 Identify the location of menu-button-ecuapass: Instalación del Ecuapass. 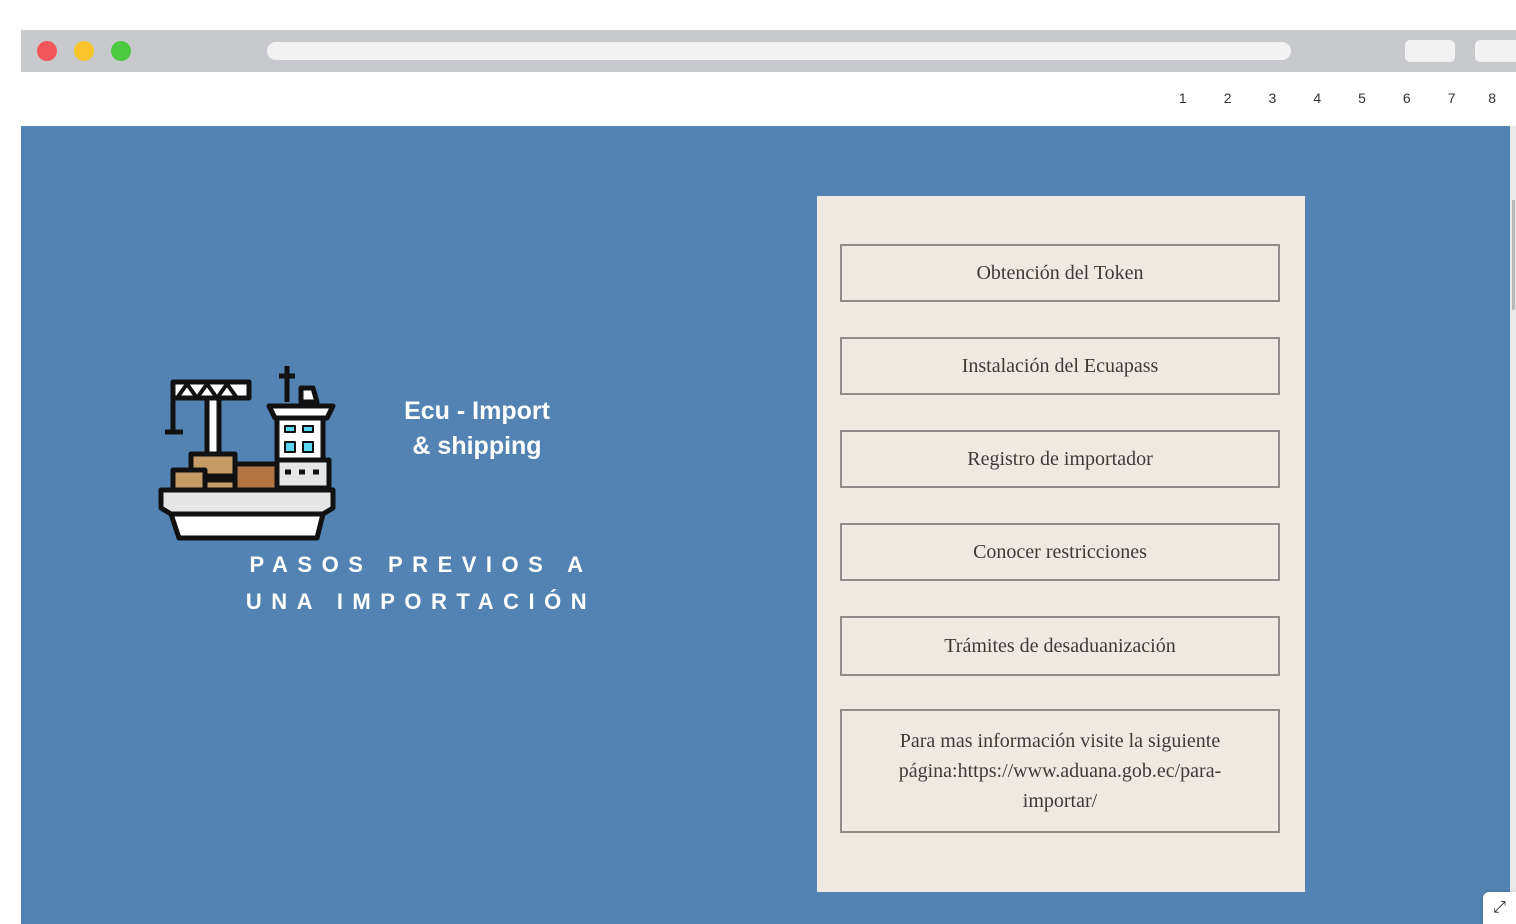
(1060, 366).